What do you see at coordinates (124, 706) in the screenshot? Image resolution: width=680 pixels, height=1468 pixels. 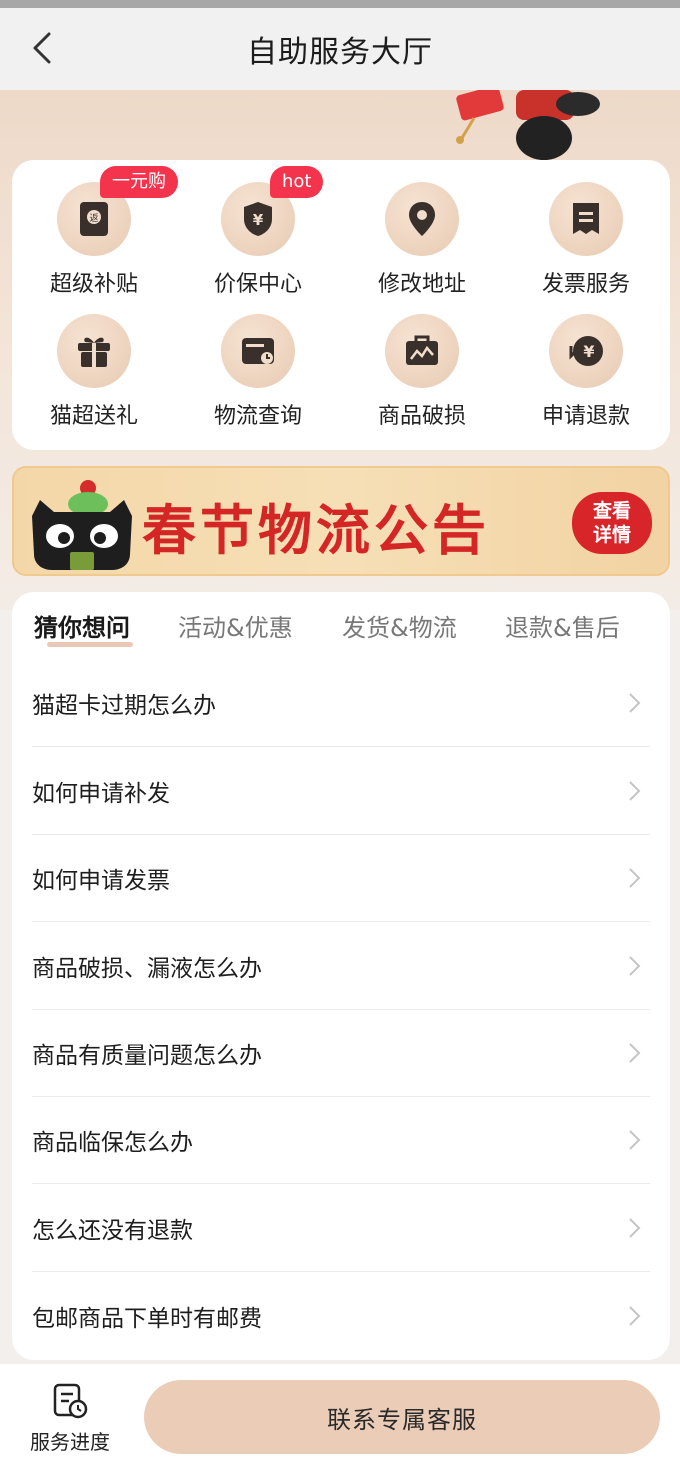 I see `faq-question: 猫超卡过期怎么办` at bounding box center [124, 706].